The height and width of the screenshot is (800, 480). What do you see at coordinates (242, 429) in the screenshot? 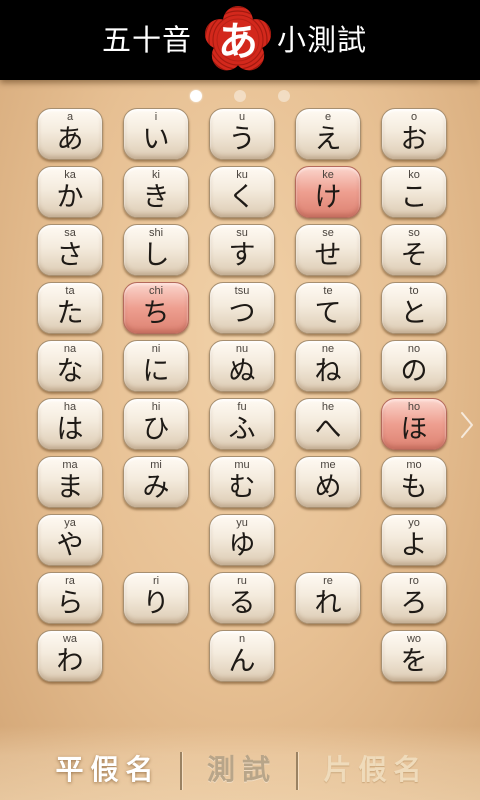
I see `kana-character: ふ` at bounding box center [242, 429].